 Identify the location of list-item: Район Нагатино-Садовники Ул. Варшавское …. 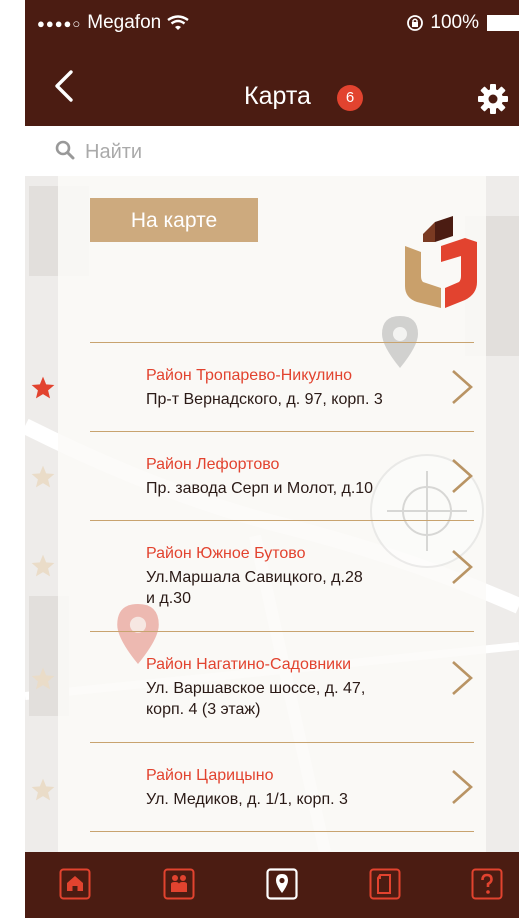
(252, 686).